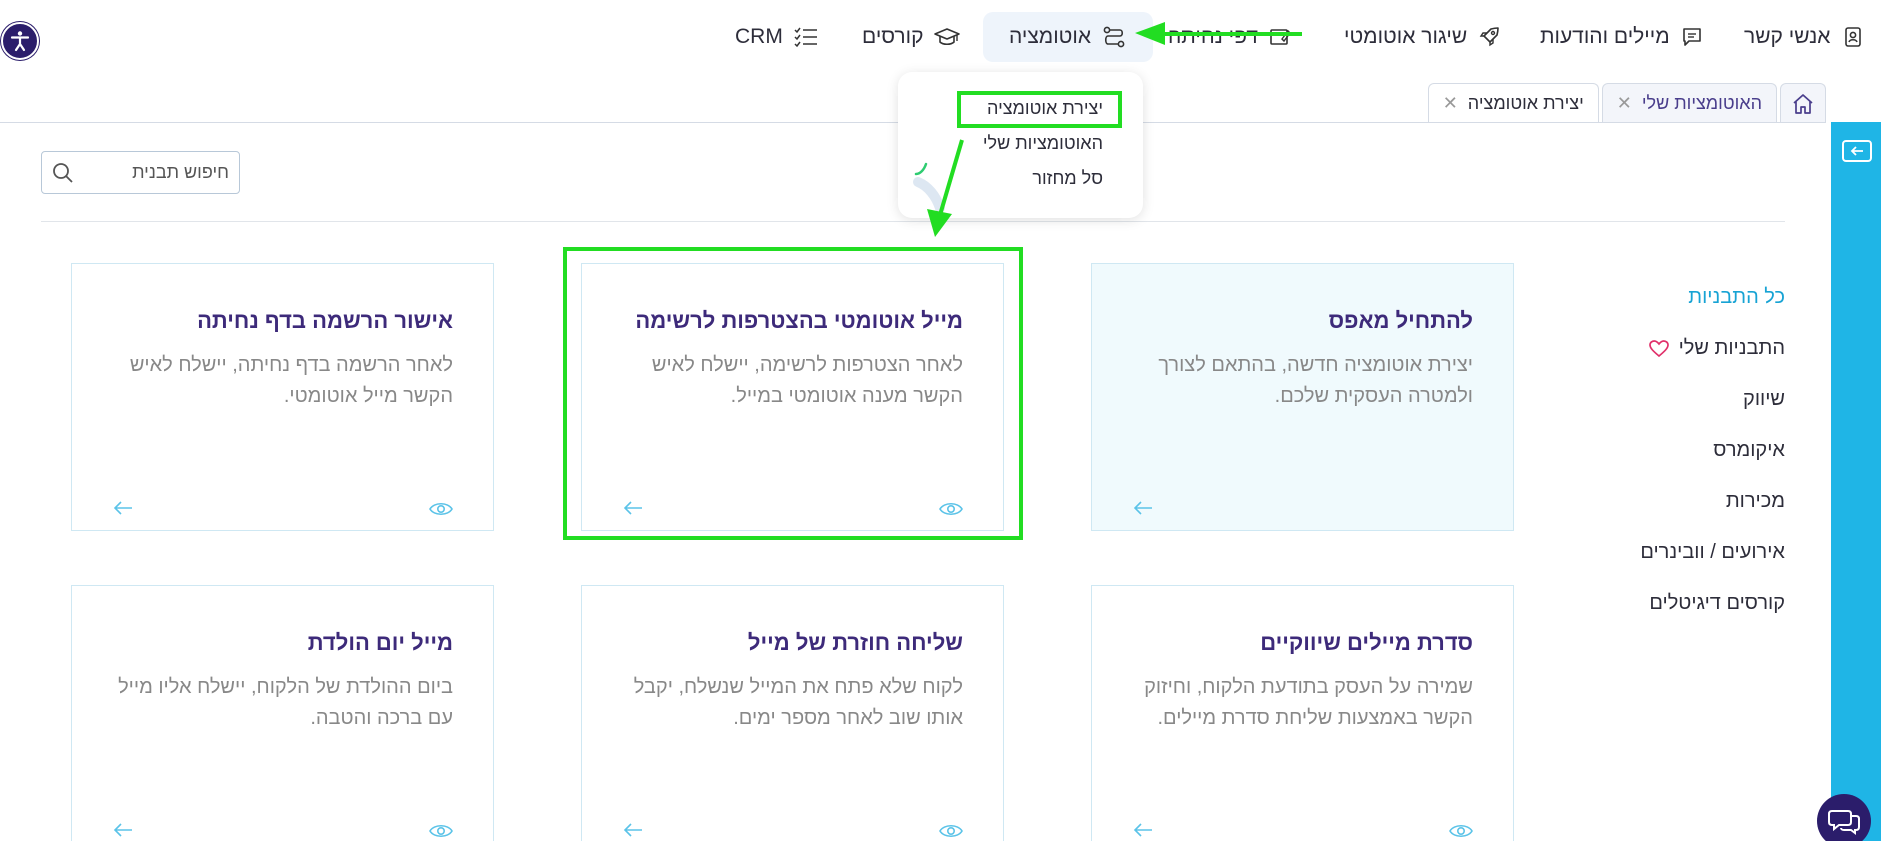 The width and height of the screenshot is (1881, 841). I want to click on template-search, so click(140, 172).